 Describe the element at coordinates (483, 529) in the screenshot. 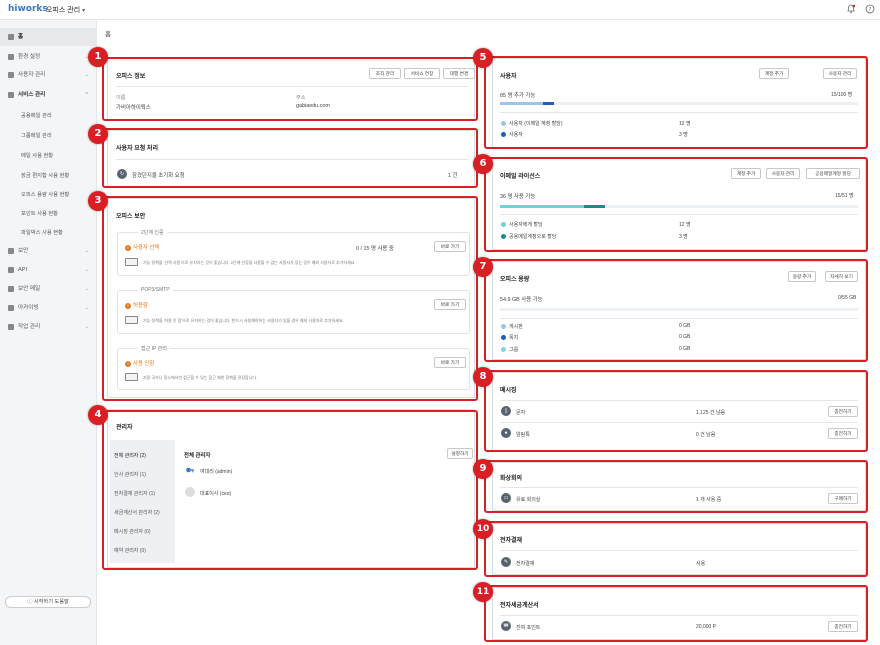

I see `step-badge: 10` at that location.